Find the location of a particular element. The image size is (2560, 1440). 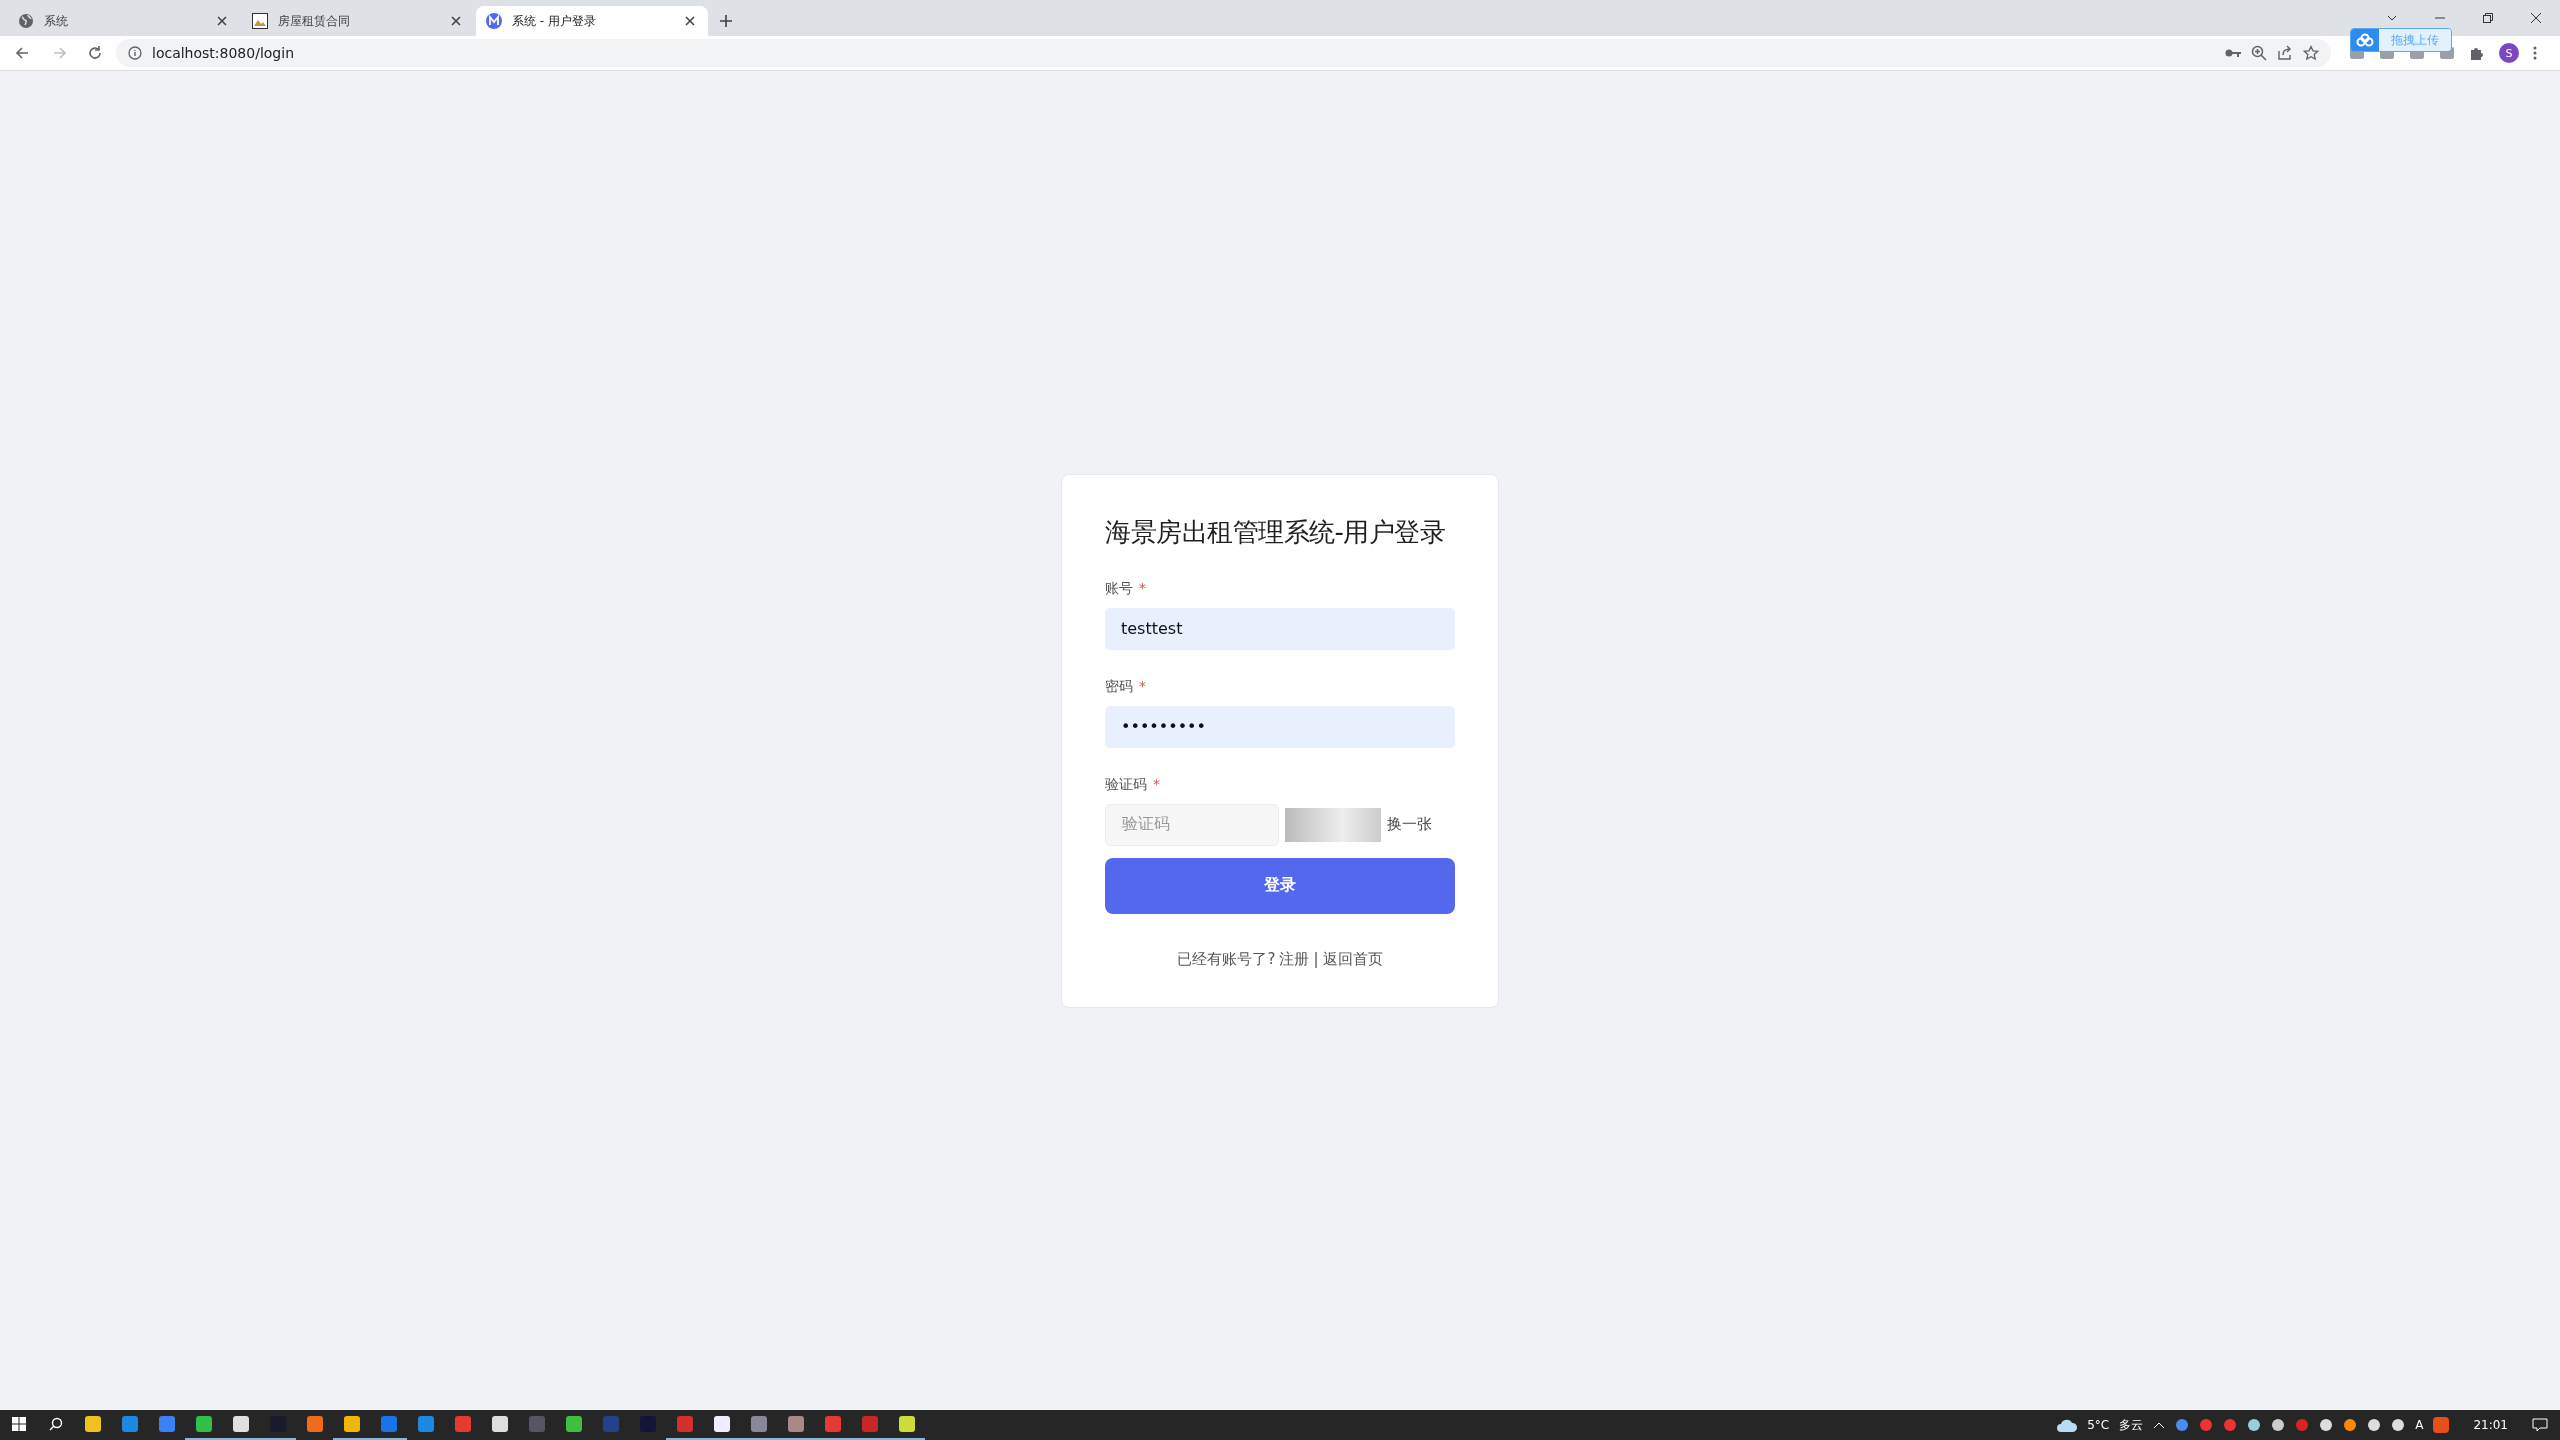

profile-avatar: S is located at coordinates (2509, 53).